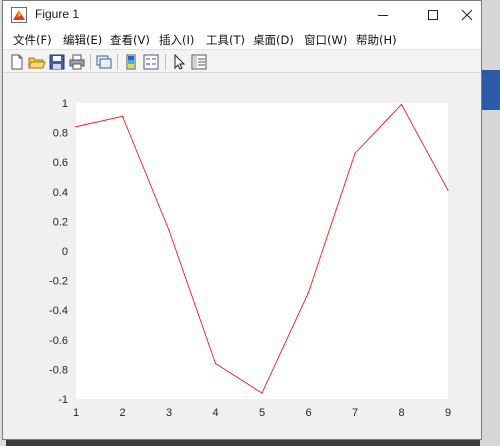 Image resolution: width=500 pixels, height=446 pixels. Describe the element at coordinates (63, 400) in the screenshot. I see `y-tick-label: -1` at that location.